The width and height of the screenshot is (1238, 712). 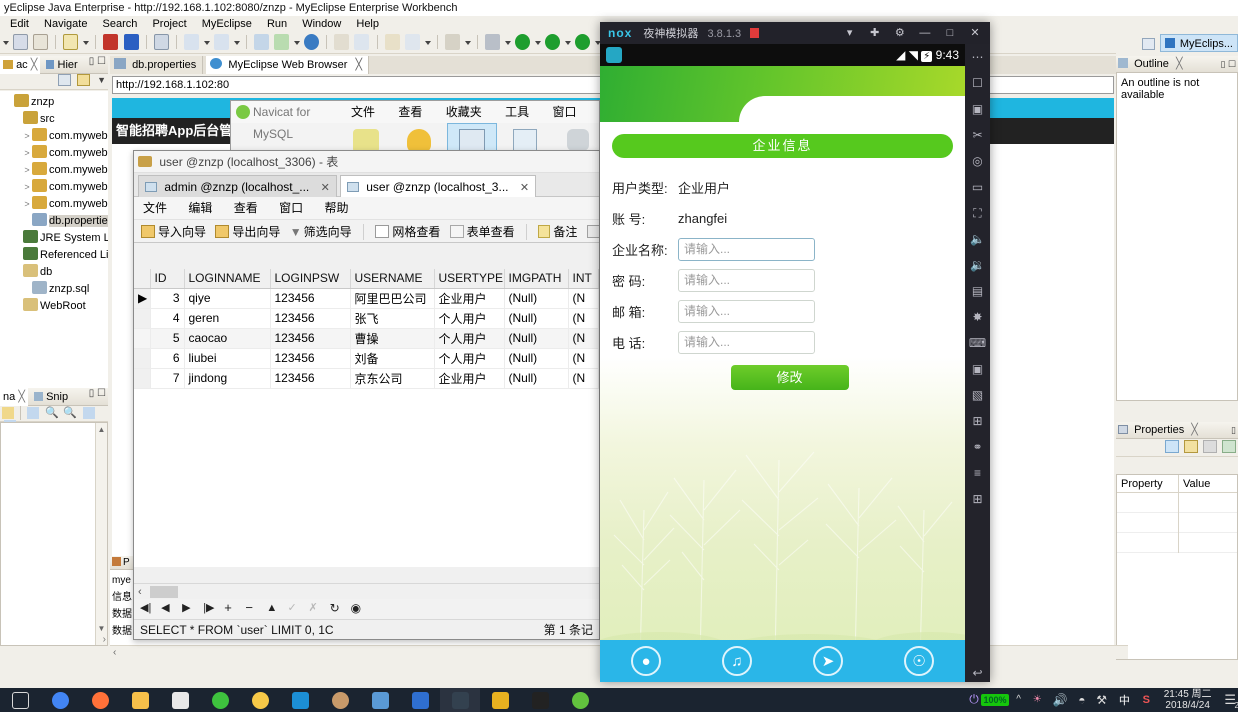 What do you see at coordinates (52, 413) in the screenshot?
I see `zoom-out-icon: 🔍` at bounding box center [52, 413].